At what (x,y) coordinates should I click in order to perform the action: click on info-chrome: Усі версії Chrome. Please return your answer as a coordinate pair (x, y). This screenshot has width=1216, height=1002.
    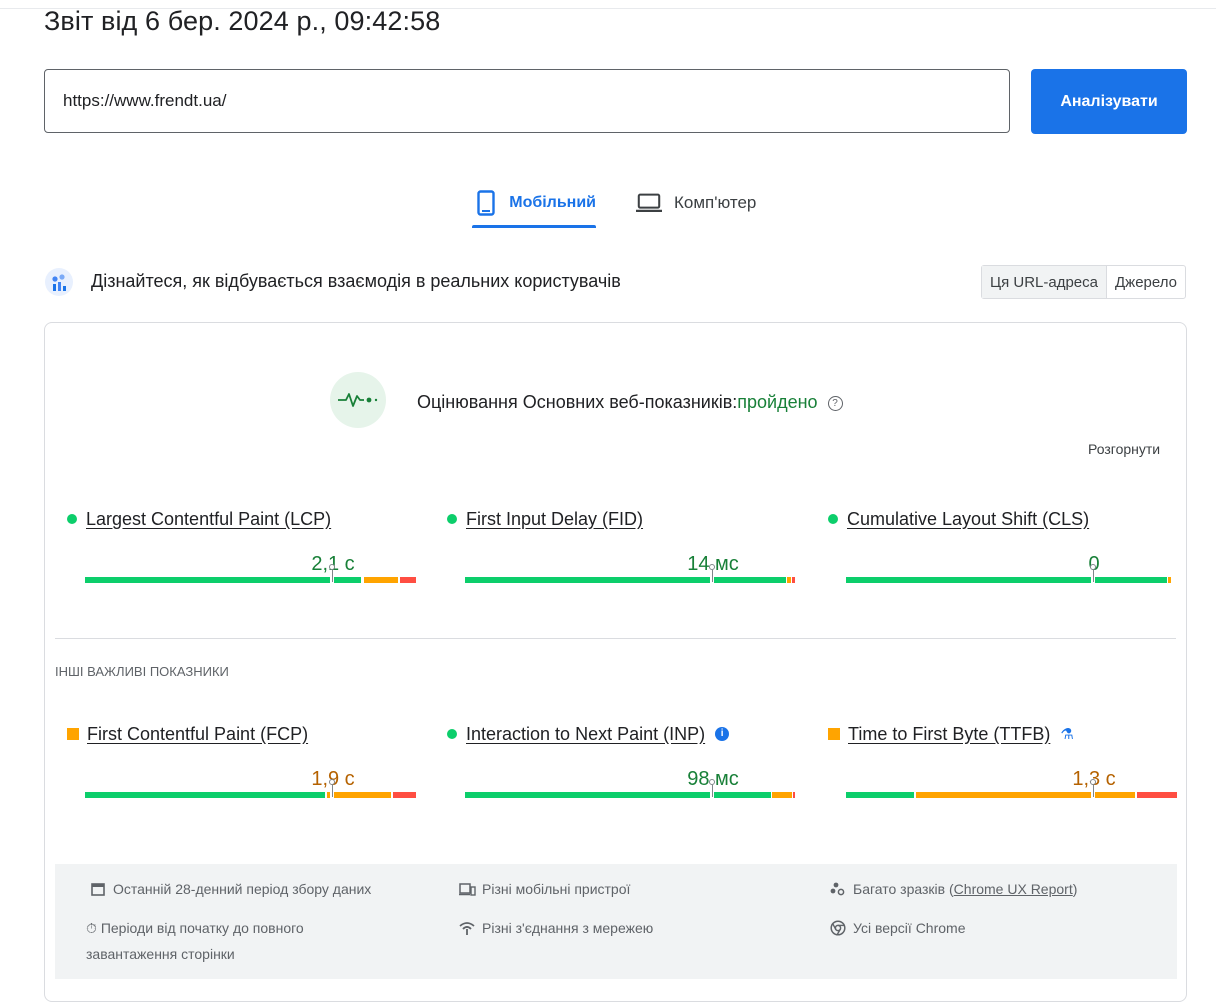
    Looking at the image, I should click on (897, 928).